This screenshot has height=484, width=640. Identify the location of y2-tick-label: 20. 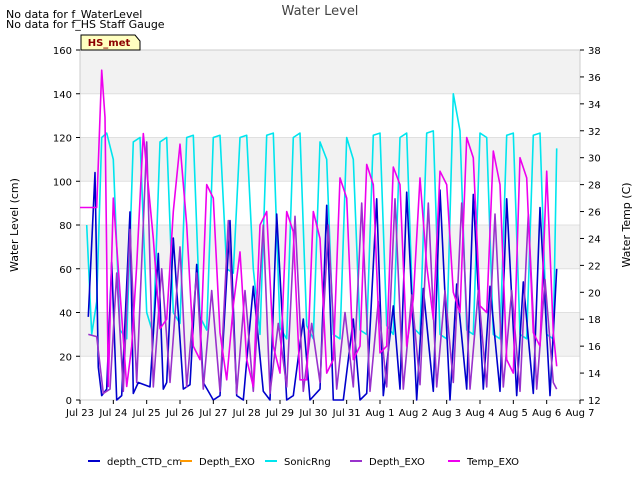
(594, 293).